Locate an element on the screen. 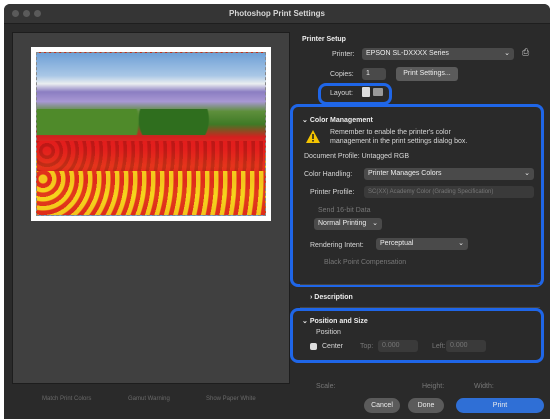  center-label: Center is located at coordinates (333, 346).